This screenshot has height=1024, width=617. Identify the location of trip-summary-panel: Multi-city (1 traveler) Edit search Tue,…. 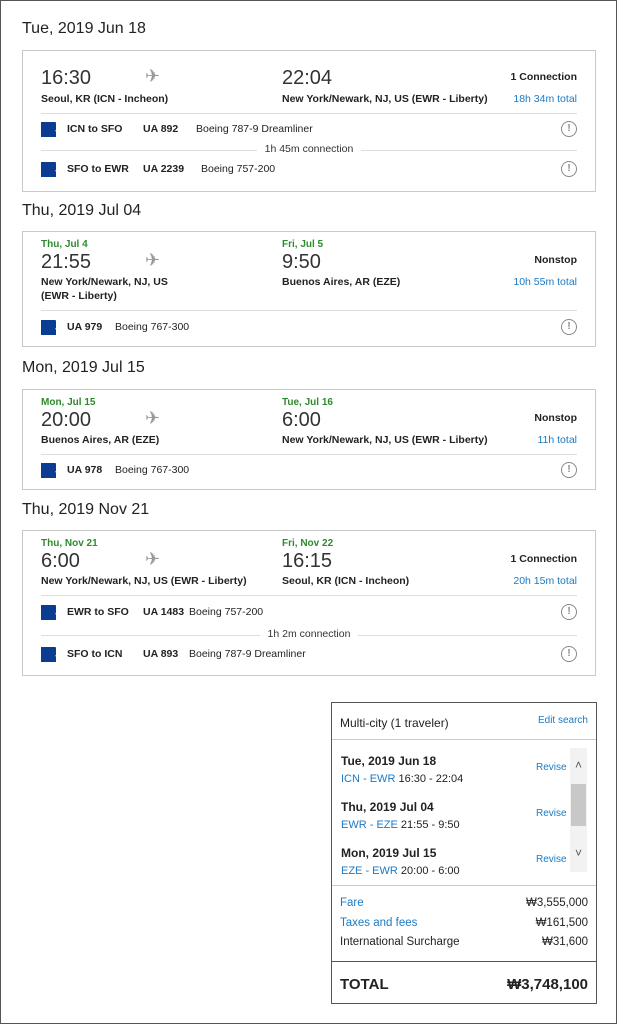
(464, 853).